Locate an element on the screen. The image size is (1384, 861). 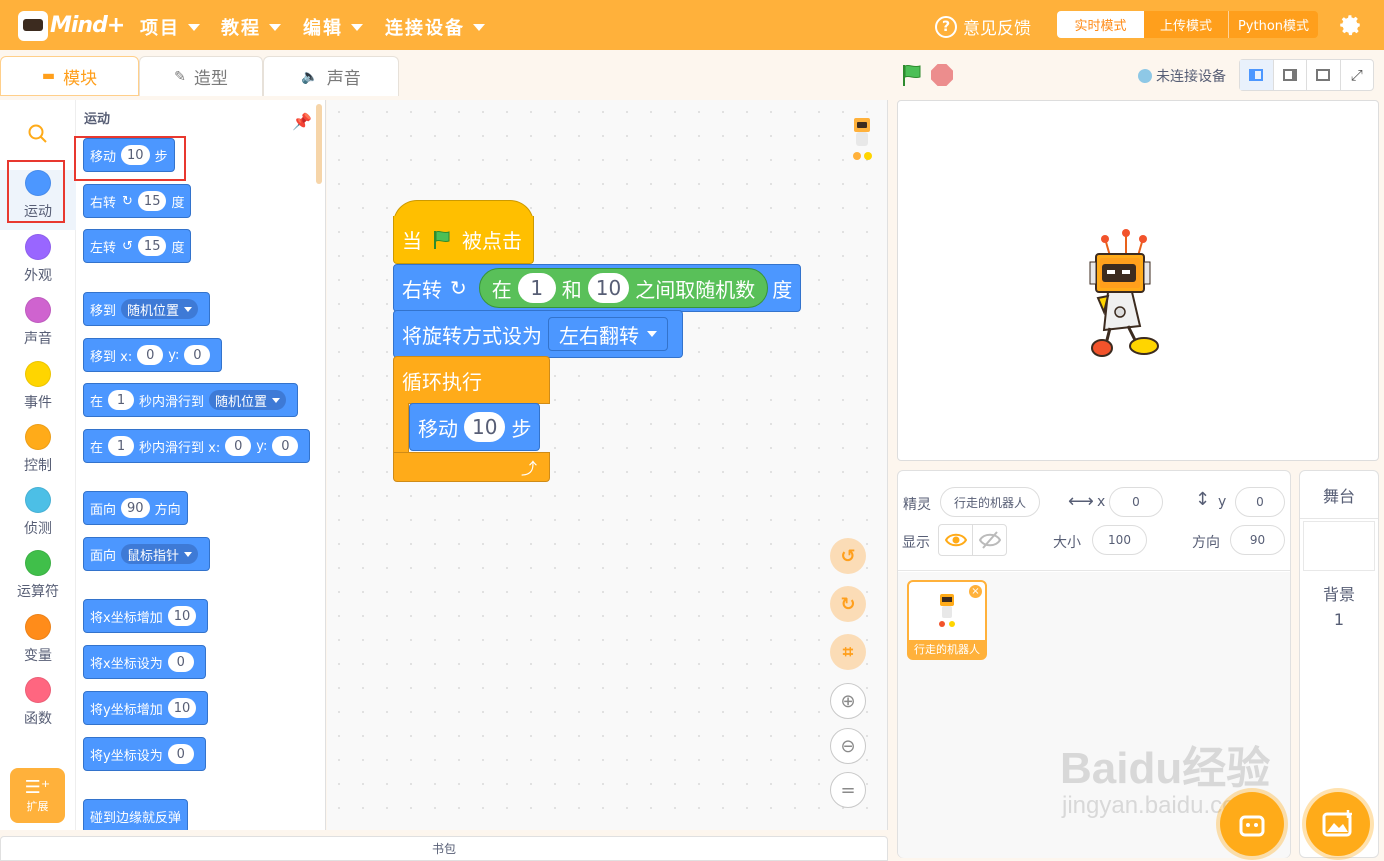
block-change-y: 将y坐标增加 10 is located at coordinates (146, 708).